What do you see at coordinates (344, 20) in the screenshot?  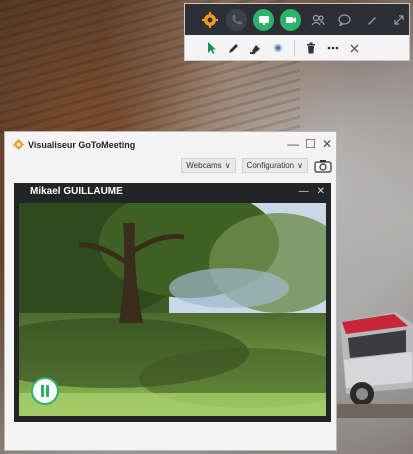 I see `chat-icon` at bounding box center [344, 20].